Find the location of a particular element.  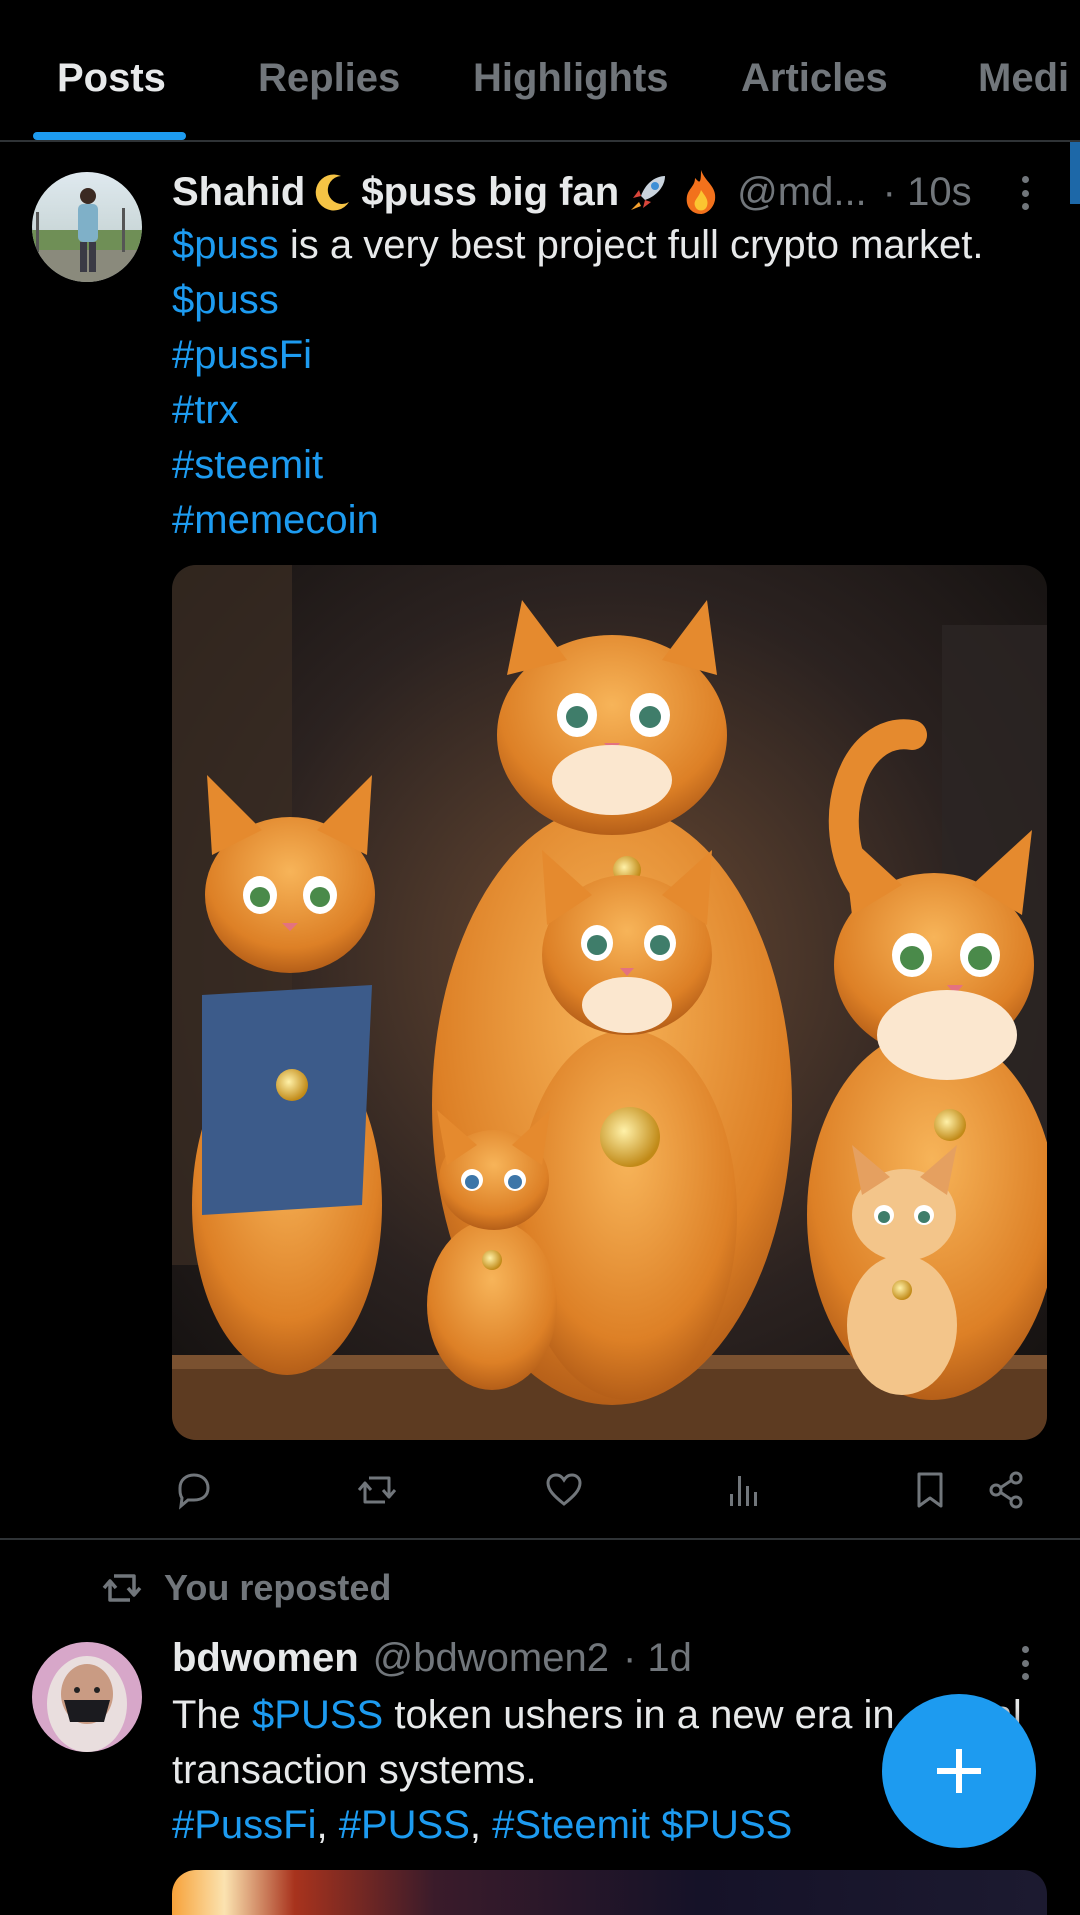

views-icon is located at coordinates (744, 1490).